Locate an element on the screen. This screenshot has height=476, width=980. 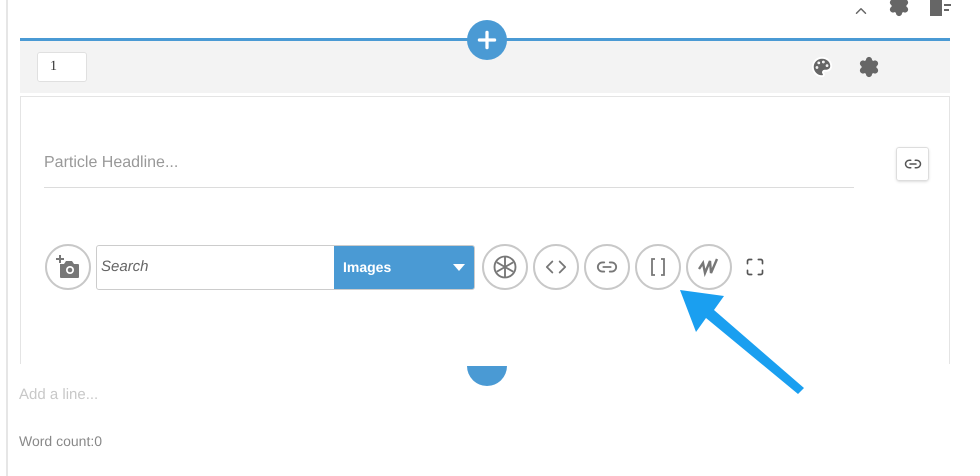
document-icon is located at coordinates (940, 9).